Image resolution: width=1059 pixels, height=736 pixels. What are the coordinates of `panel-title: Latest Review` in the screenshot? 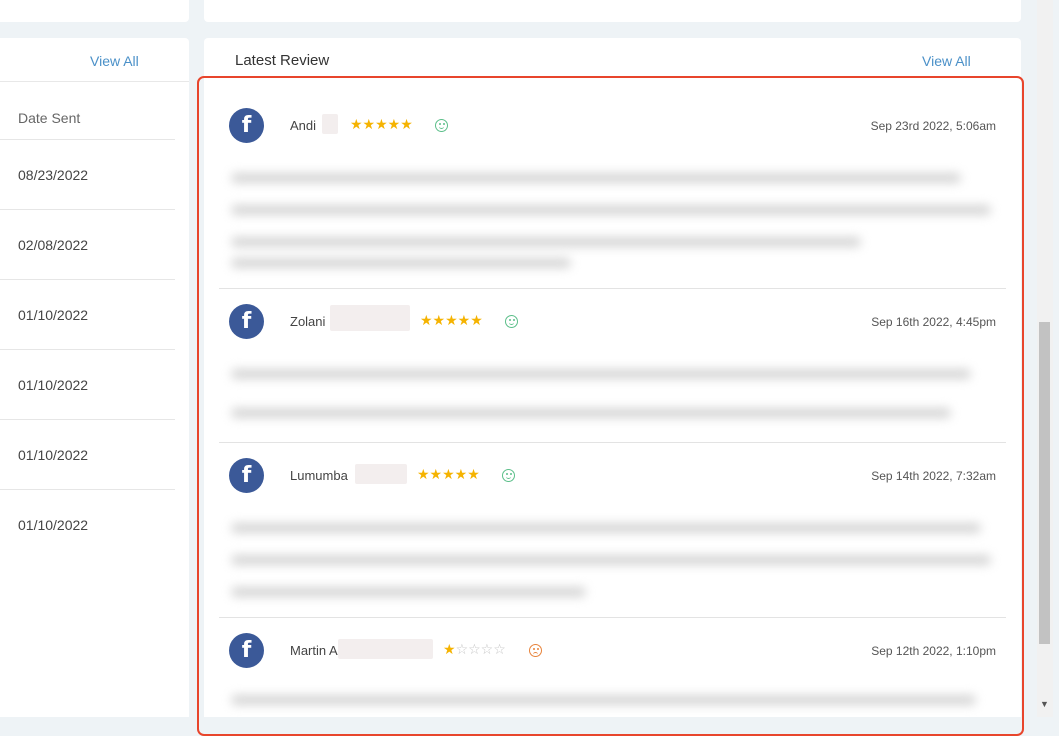 It's located at (282, 60).